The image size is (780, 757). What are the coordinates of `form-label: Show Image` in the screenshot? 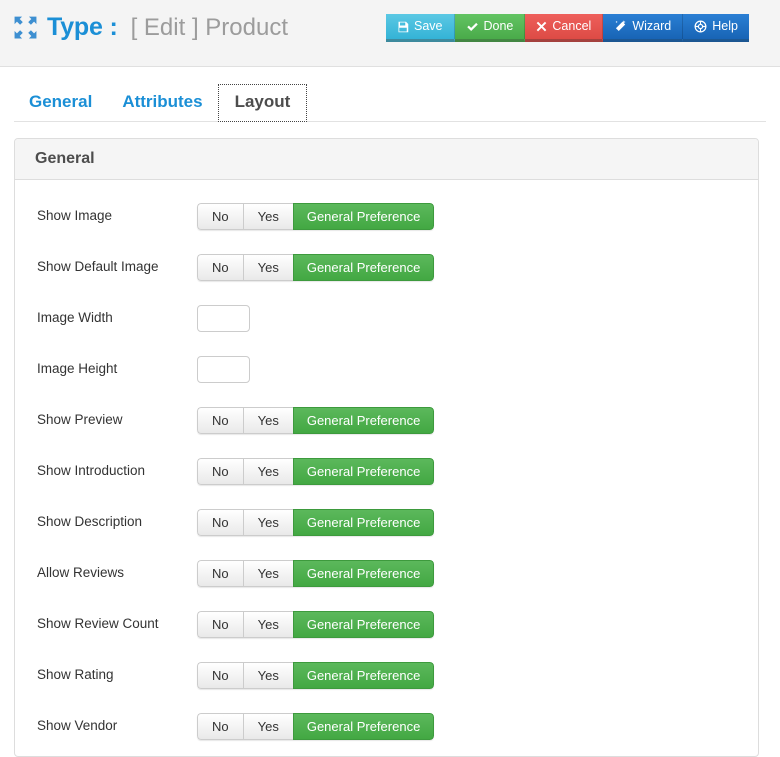 It's located at (75, 216).